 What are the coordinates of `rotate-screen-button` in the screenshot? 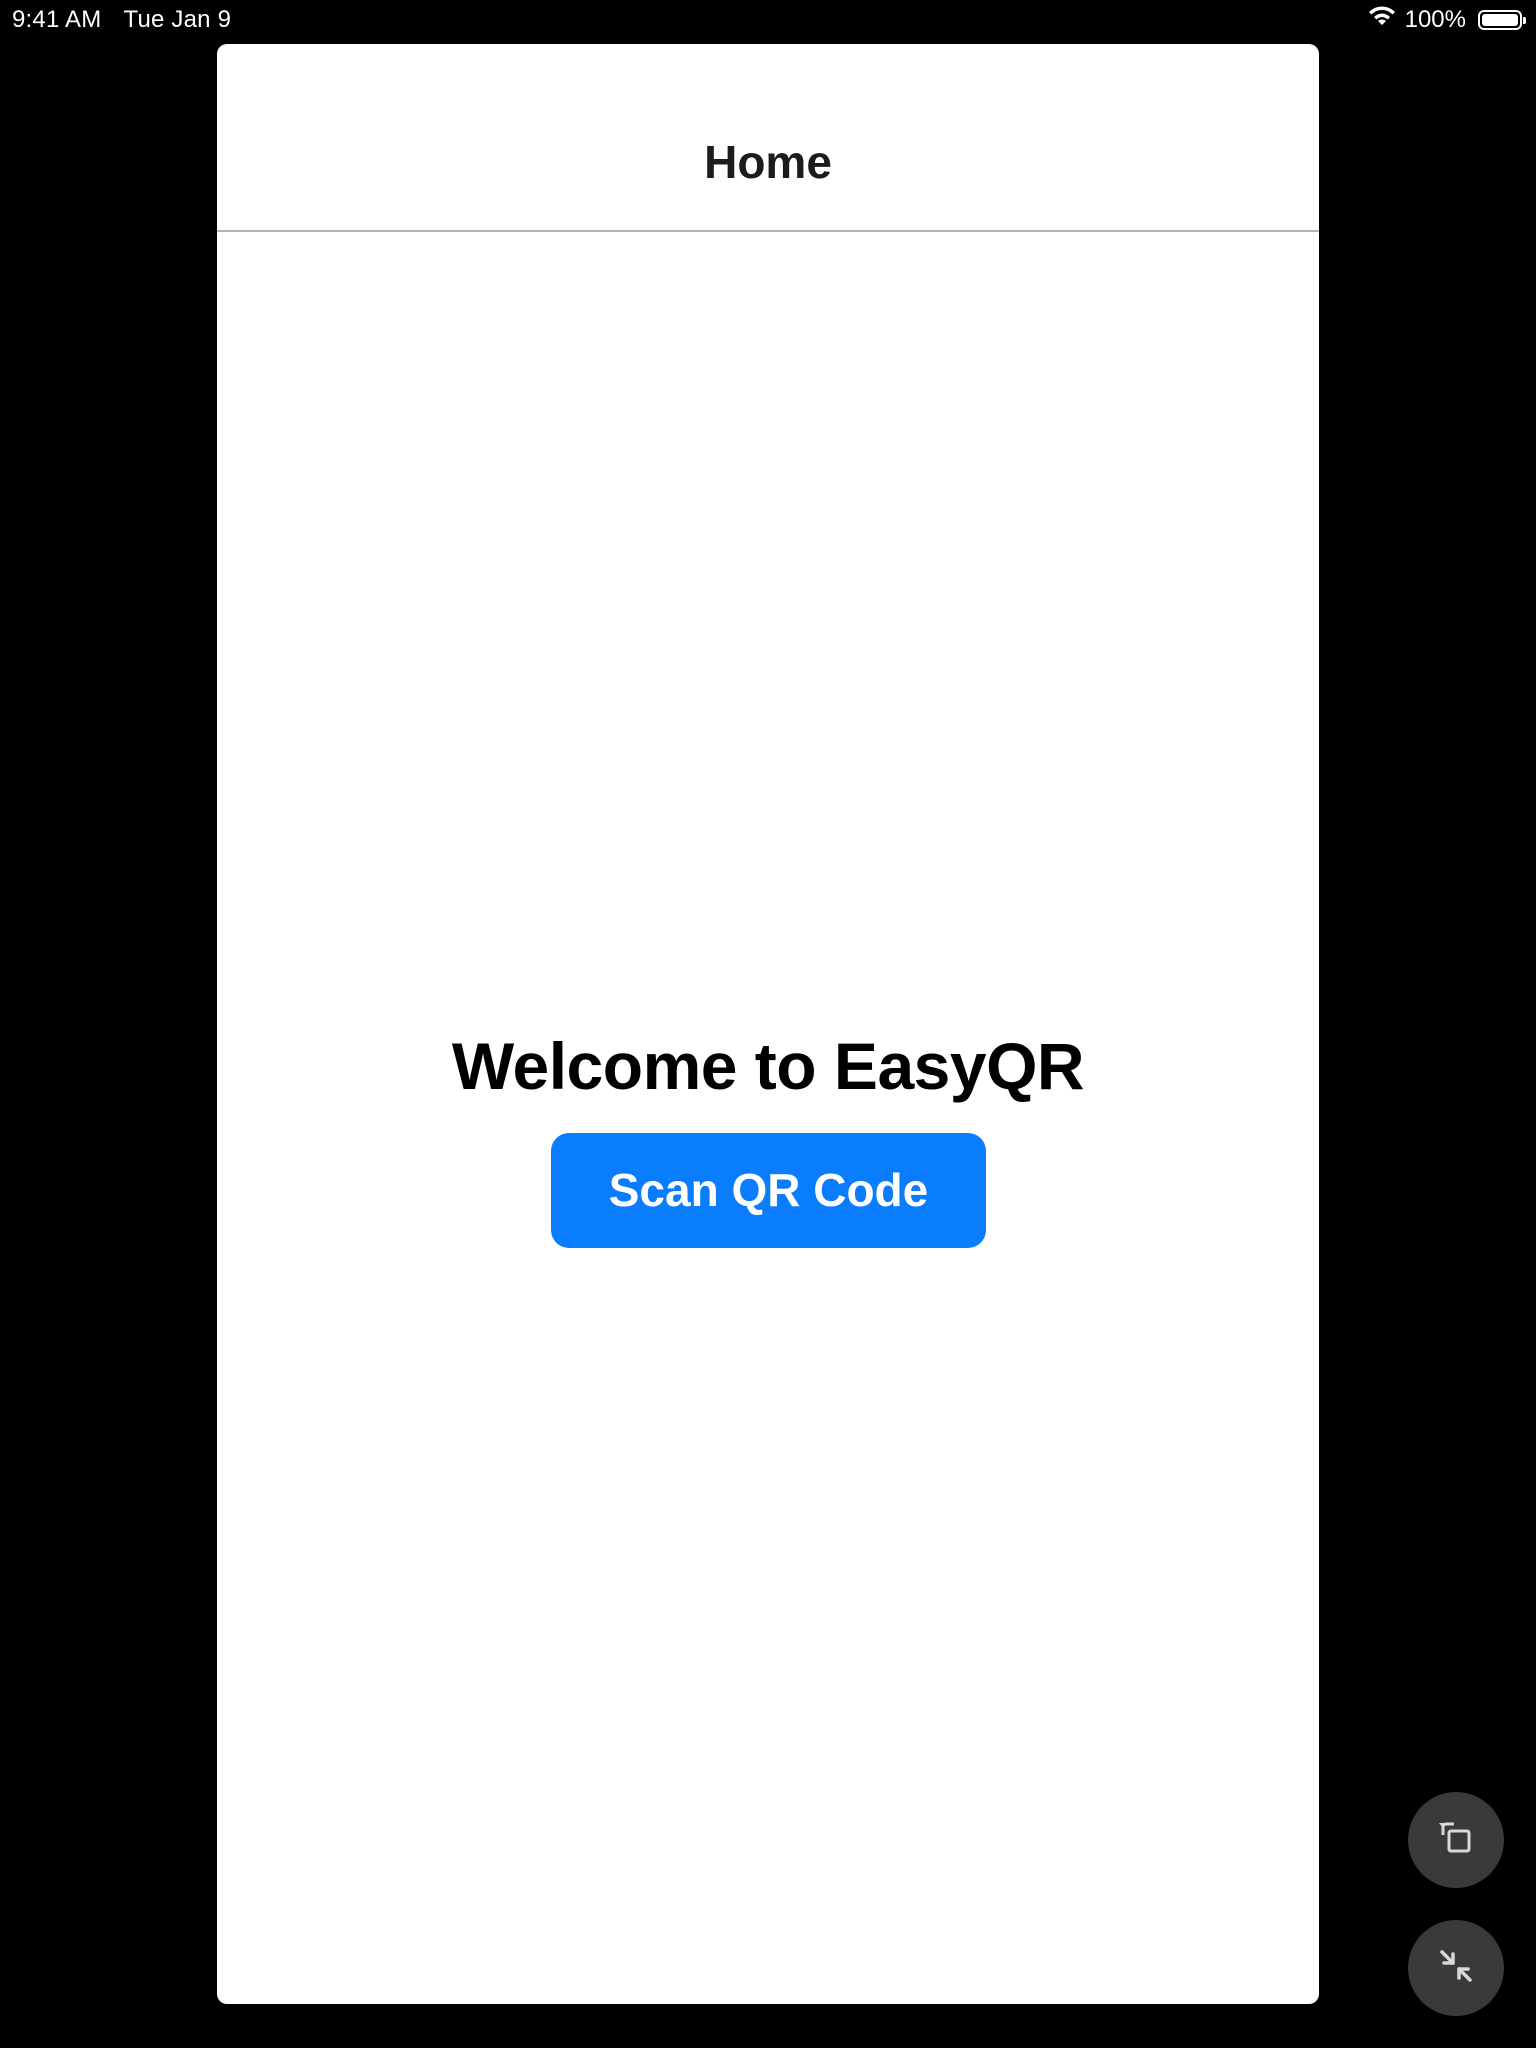 It's located at (1456, 1840).